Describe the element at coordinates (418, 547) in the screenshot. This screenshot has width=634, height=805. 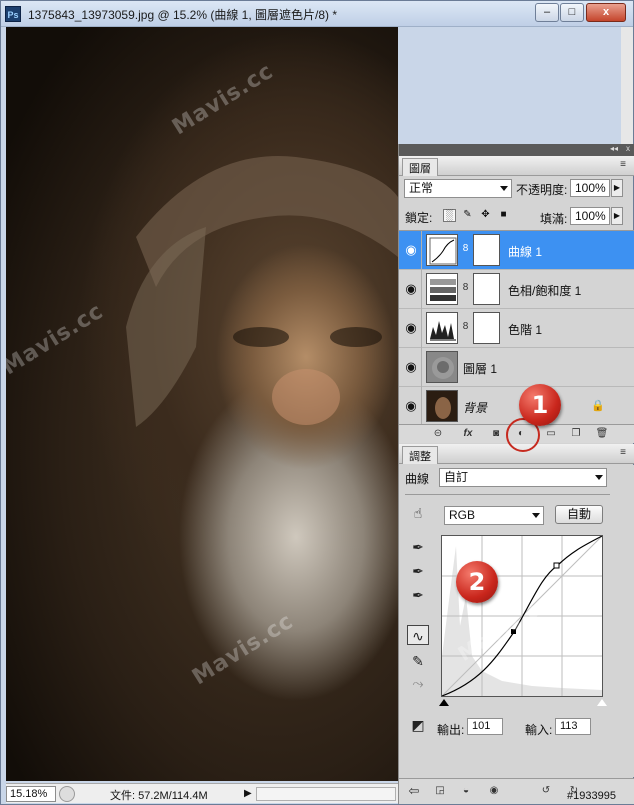
I see `black-point-eyedropper-icon: ✒` at that location.